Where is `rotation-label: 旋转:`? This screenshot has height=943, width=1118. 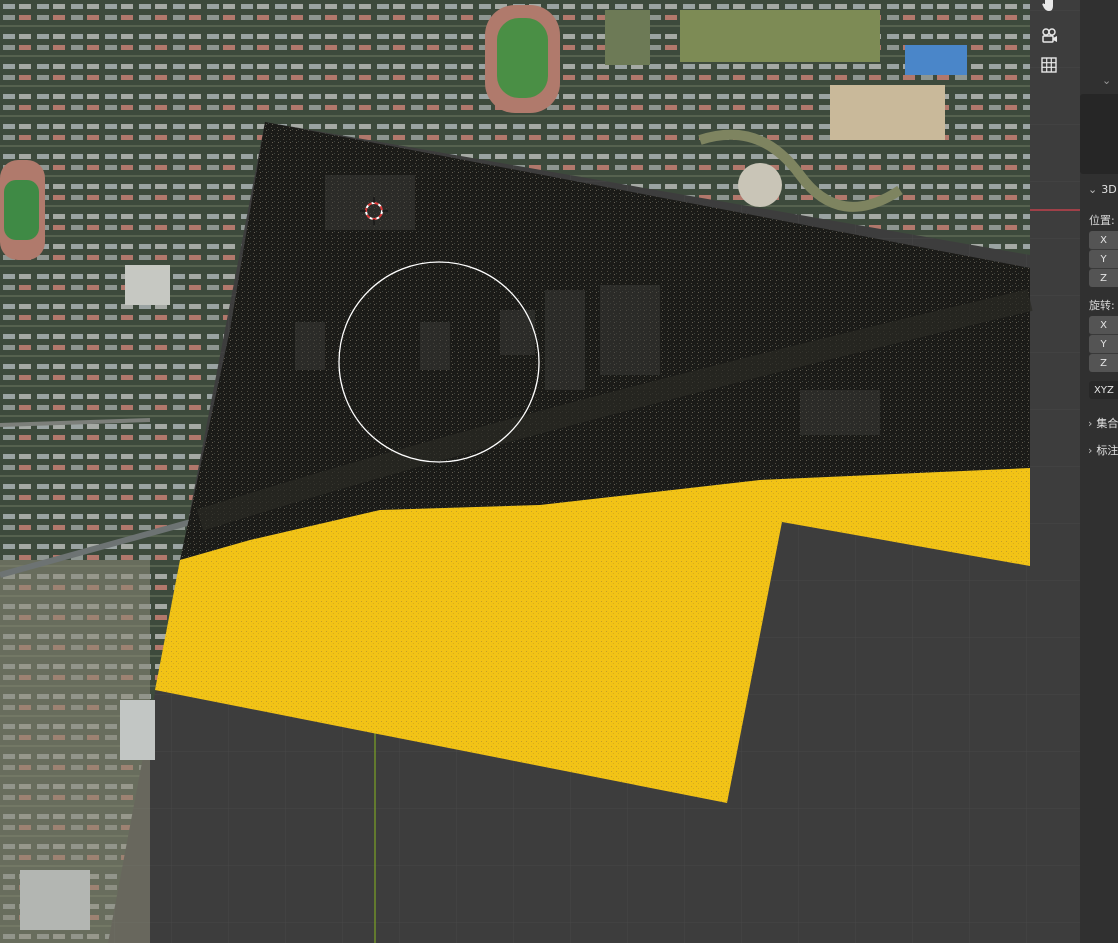
rotation-label: 旋转: is located at coordinates (1102, 305).